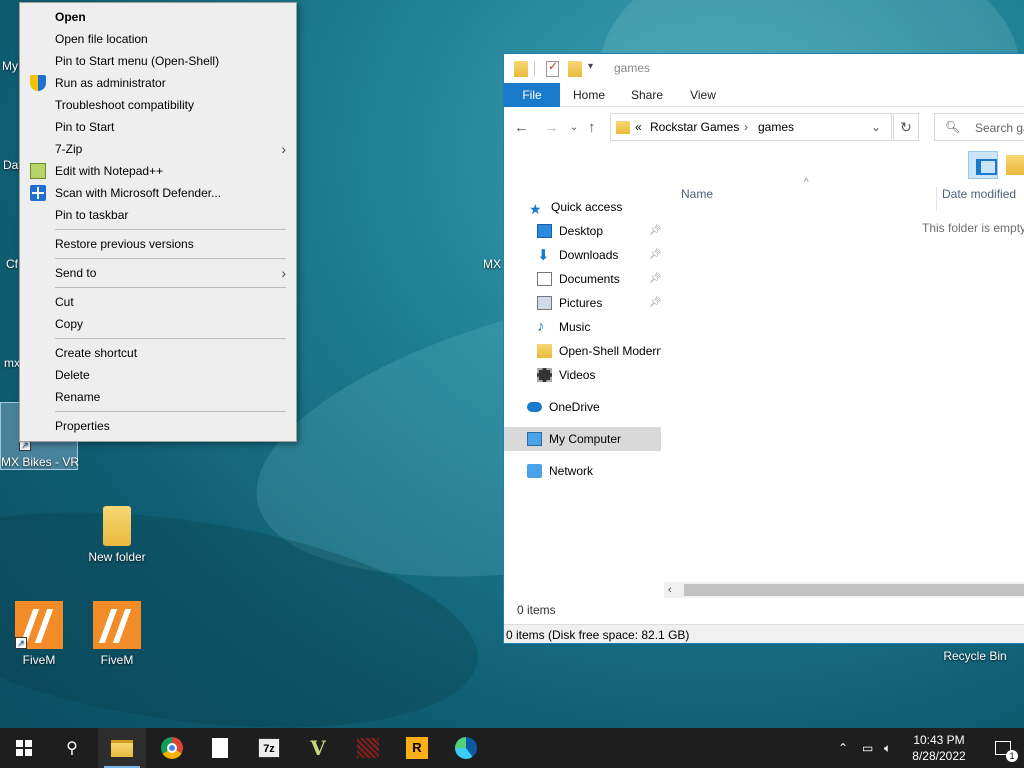  What do you see at coordinates (521, 127) in the screenshot?
I see `back-arrow-icon: ←` at bounding box center [521, 127].